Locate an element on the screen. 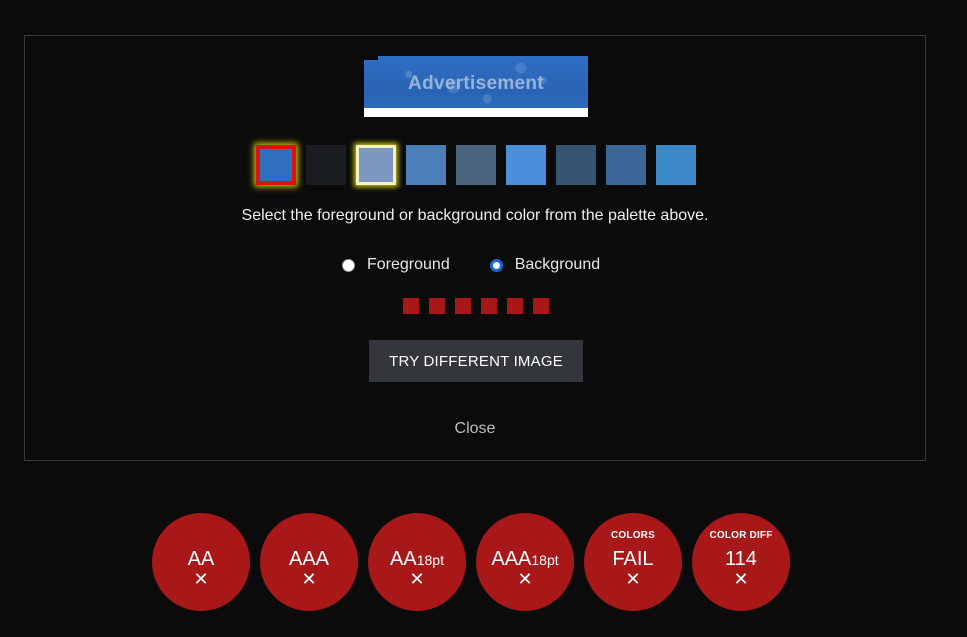  result-label: AAA18pt is located at coordinates (525, 559).